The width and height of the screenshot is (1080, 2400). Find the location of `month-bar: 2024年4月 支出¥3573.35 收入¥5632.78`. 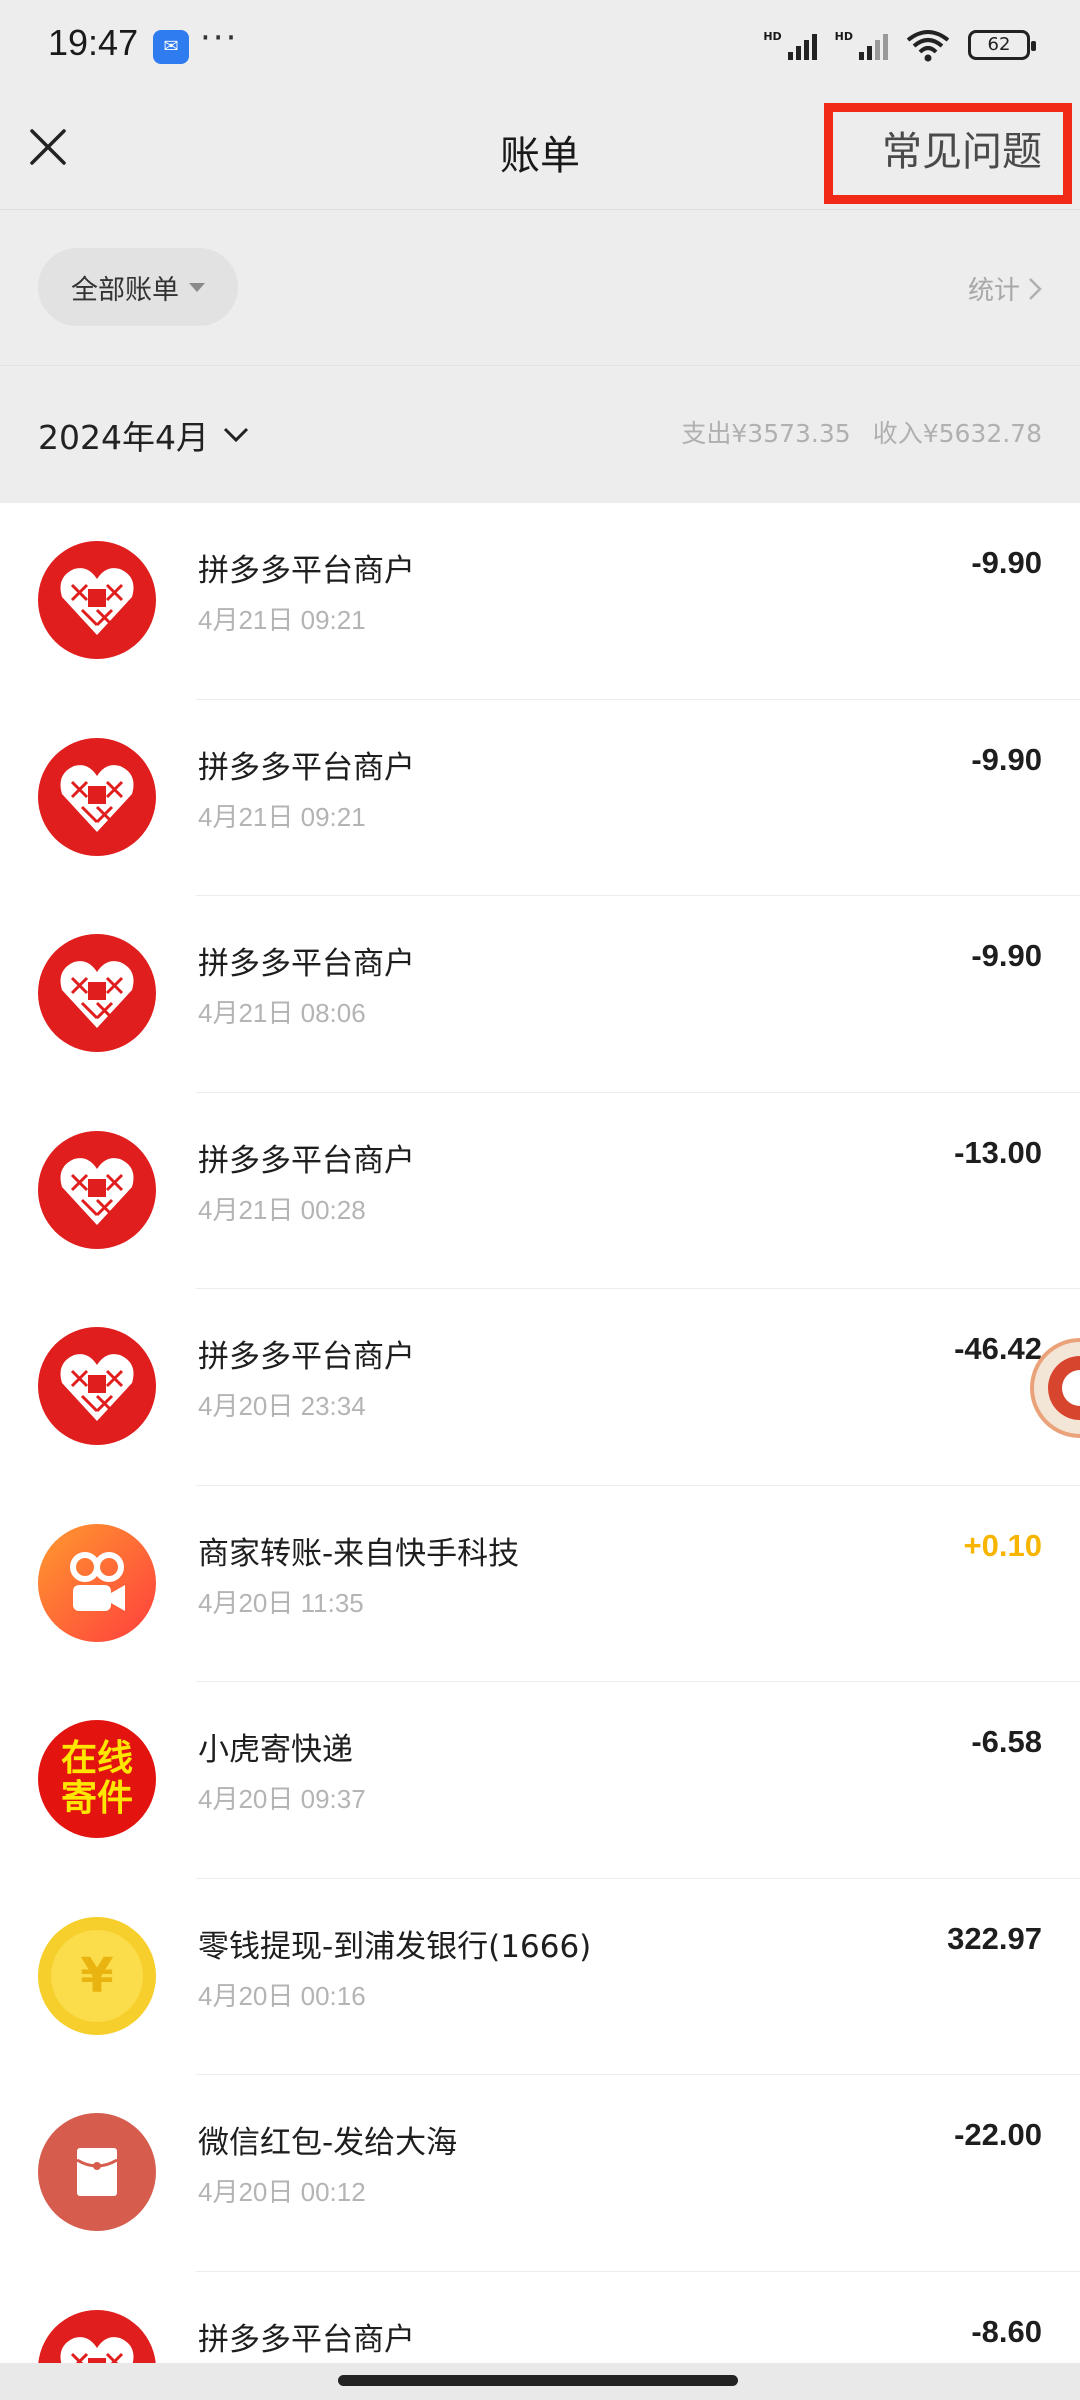

month-bar: 2024年4月 支出¥3573.35 收入¥5632.78 is located at coordinates (540, 434).